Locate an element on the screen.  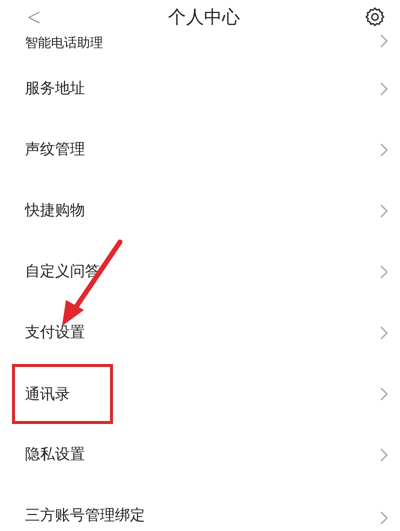
settings-row: 通讯录 is located at coordinates (200, 393).